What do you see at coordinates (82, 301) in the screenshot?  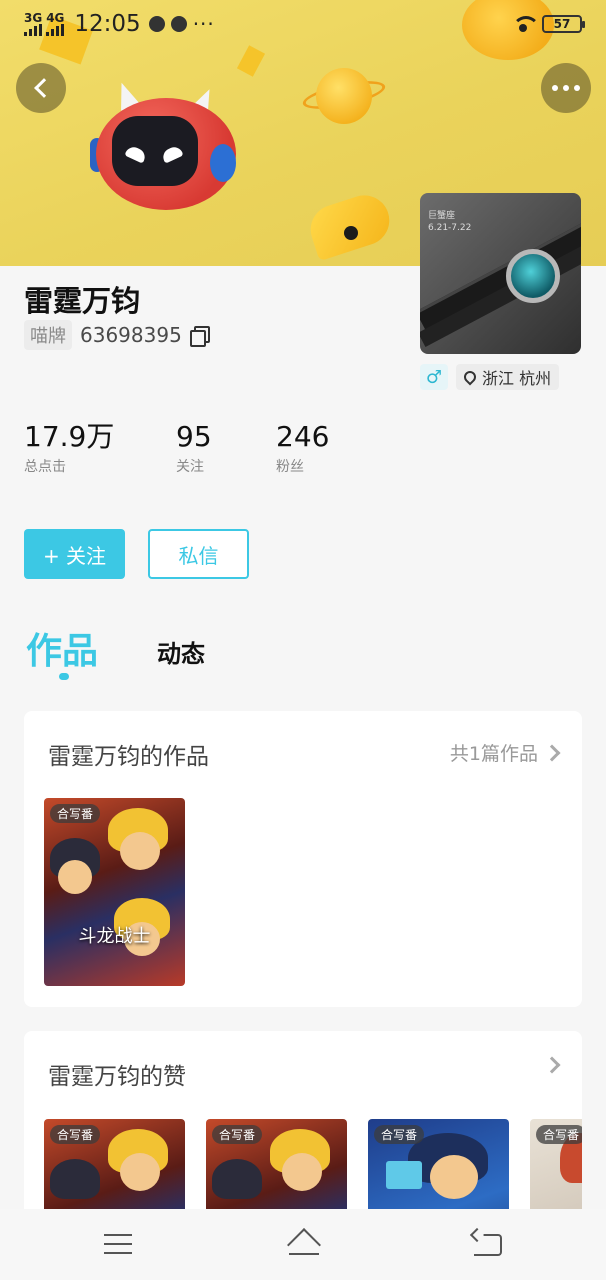 I see `user-name: 雷霆万钧` at bounding box center [82, 301].